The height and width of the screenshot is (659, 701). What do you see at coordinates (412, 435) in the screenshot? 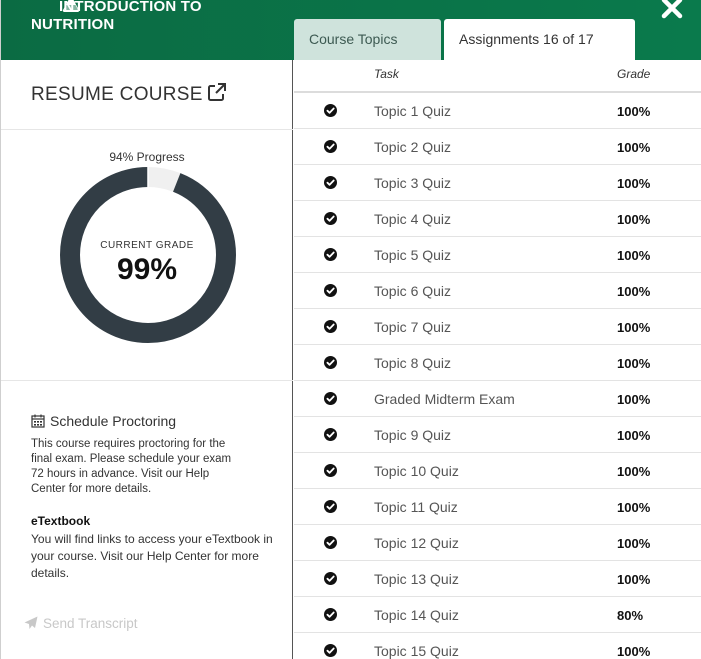
I see `task-name: Topic 9 Quiz` at bounding box center [412, 435].